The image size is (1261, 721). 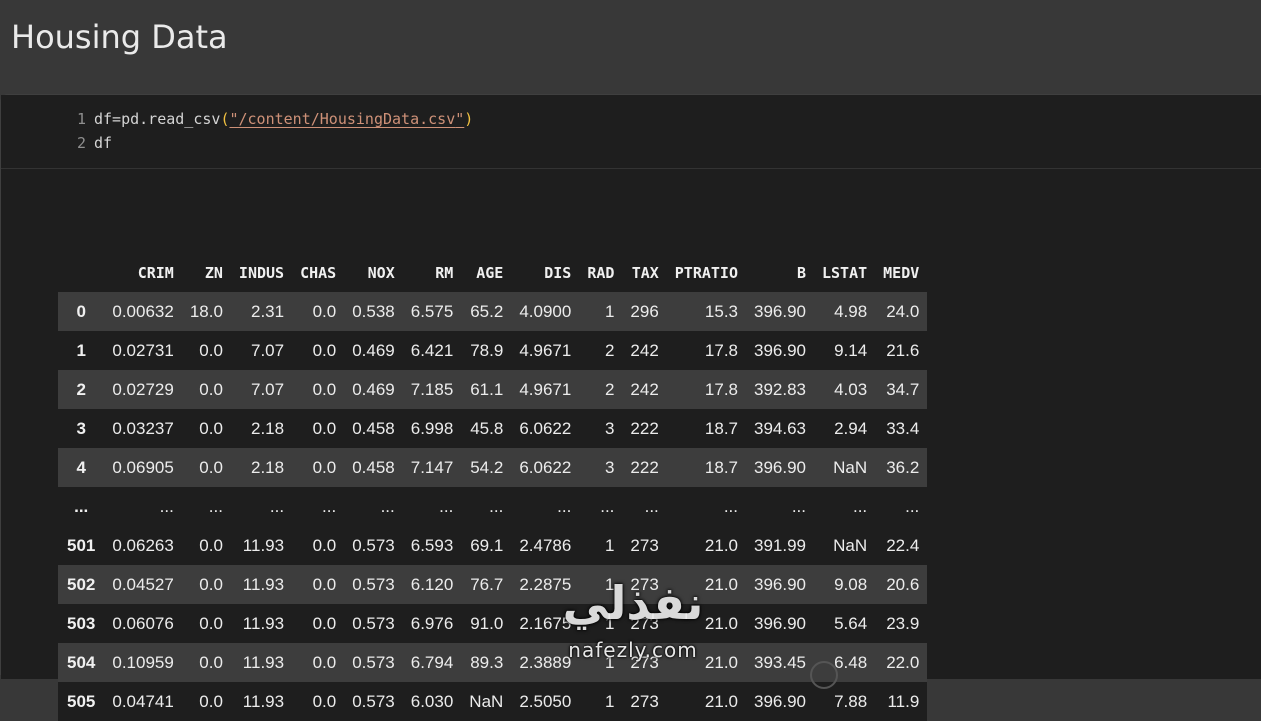 I want to click on scroll-indicator, so click(x=824, y=675).